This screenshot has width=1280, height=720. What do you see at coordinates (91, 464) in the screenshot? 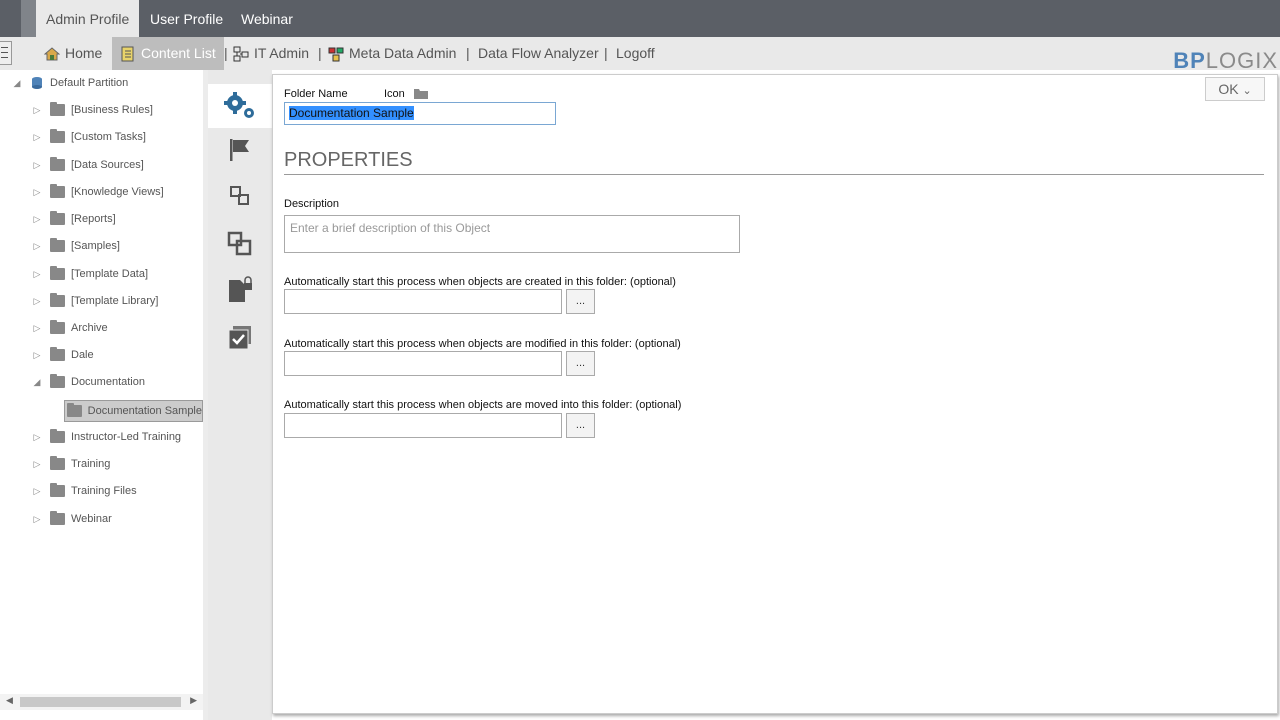
I see `tree-item-label: Training` at bounding box center [91, 464].